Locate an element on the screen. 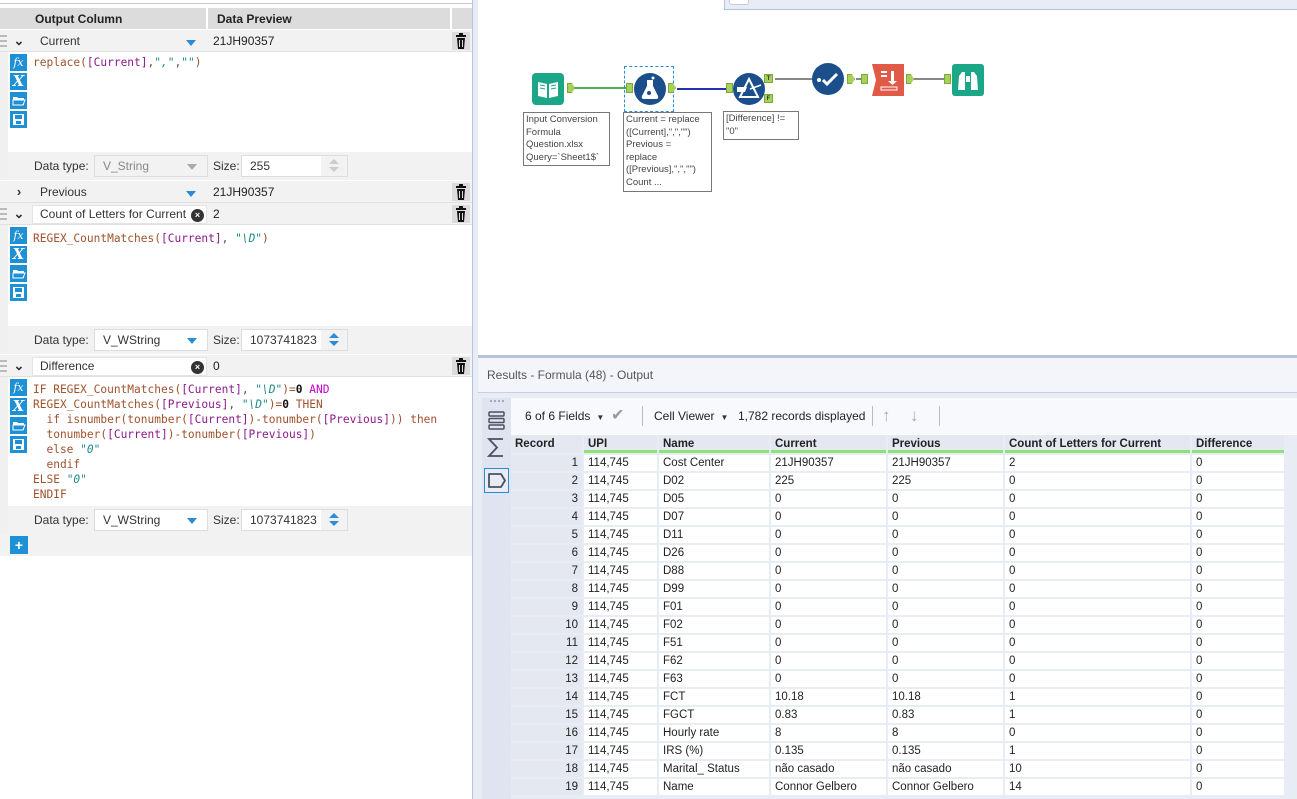 The width and height of the screenshot is (1297, 799). record-number-cell: 3 is located at coordinates (546, 499).